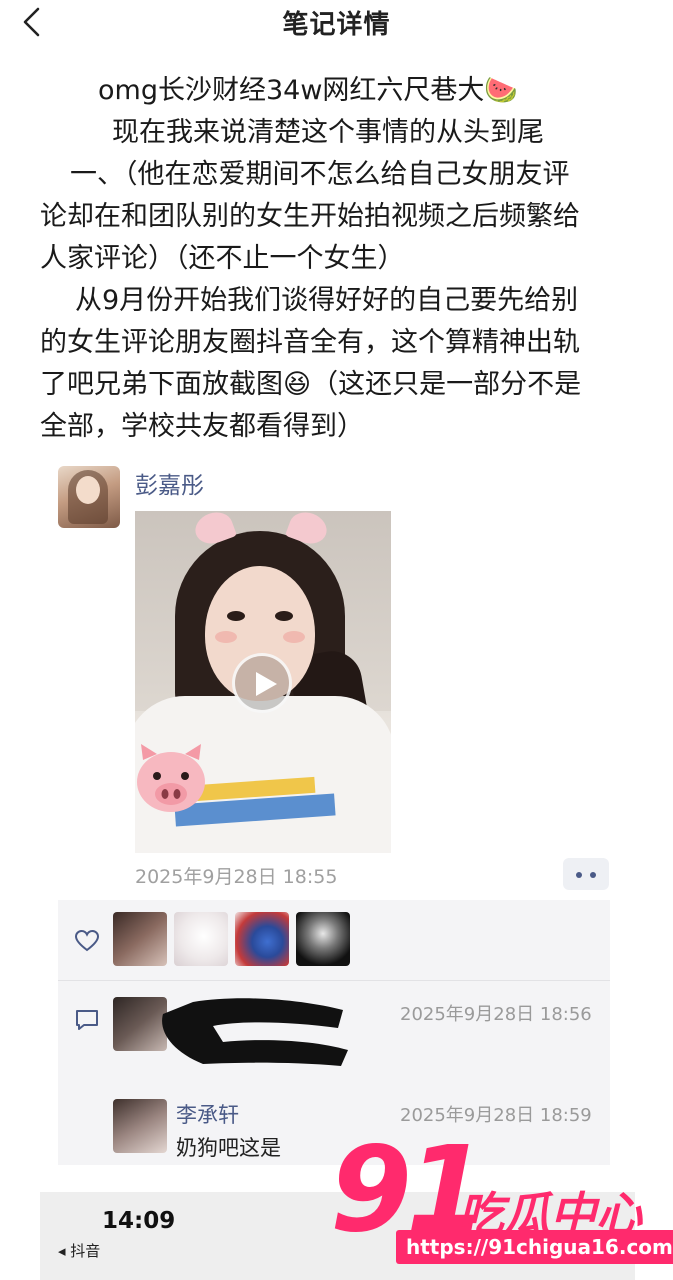 Image resolution: width=673 pixels, height=1280 pixels. I want to click on post-line: 的女生评论朋友圈抖音全有，这个算精神出轨, so click(310, 342).